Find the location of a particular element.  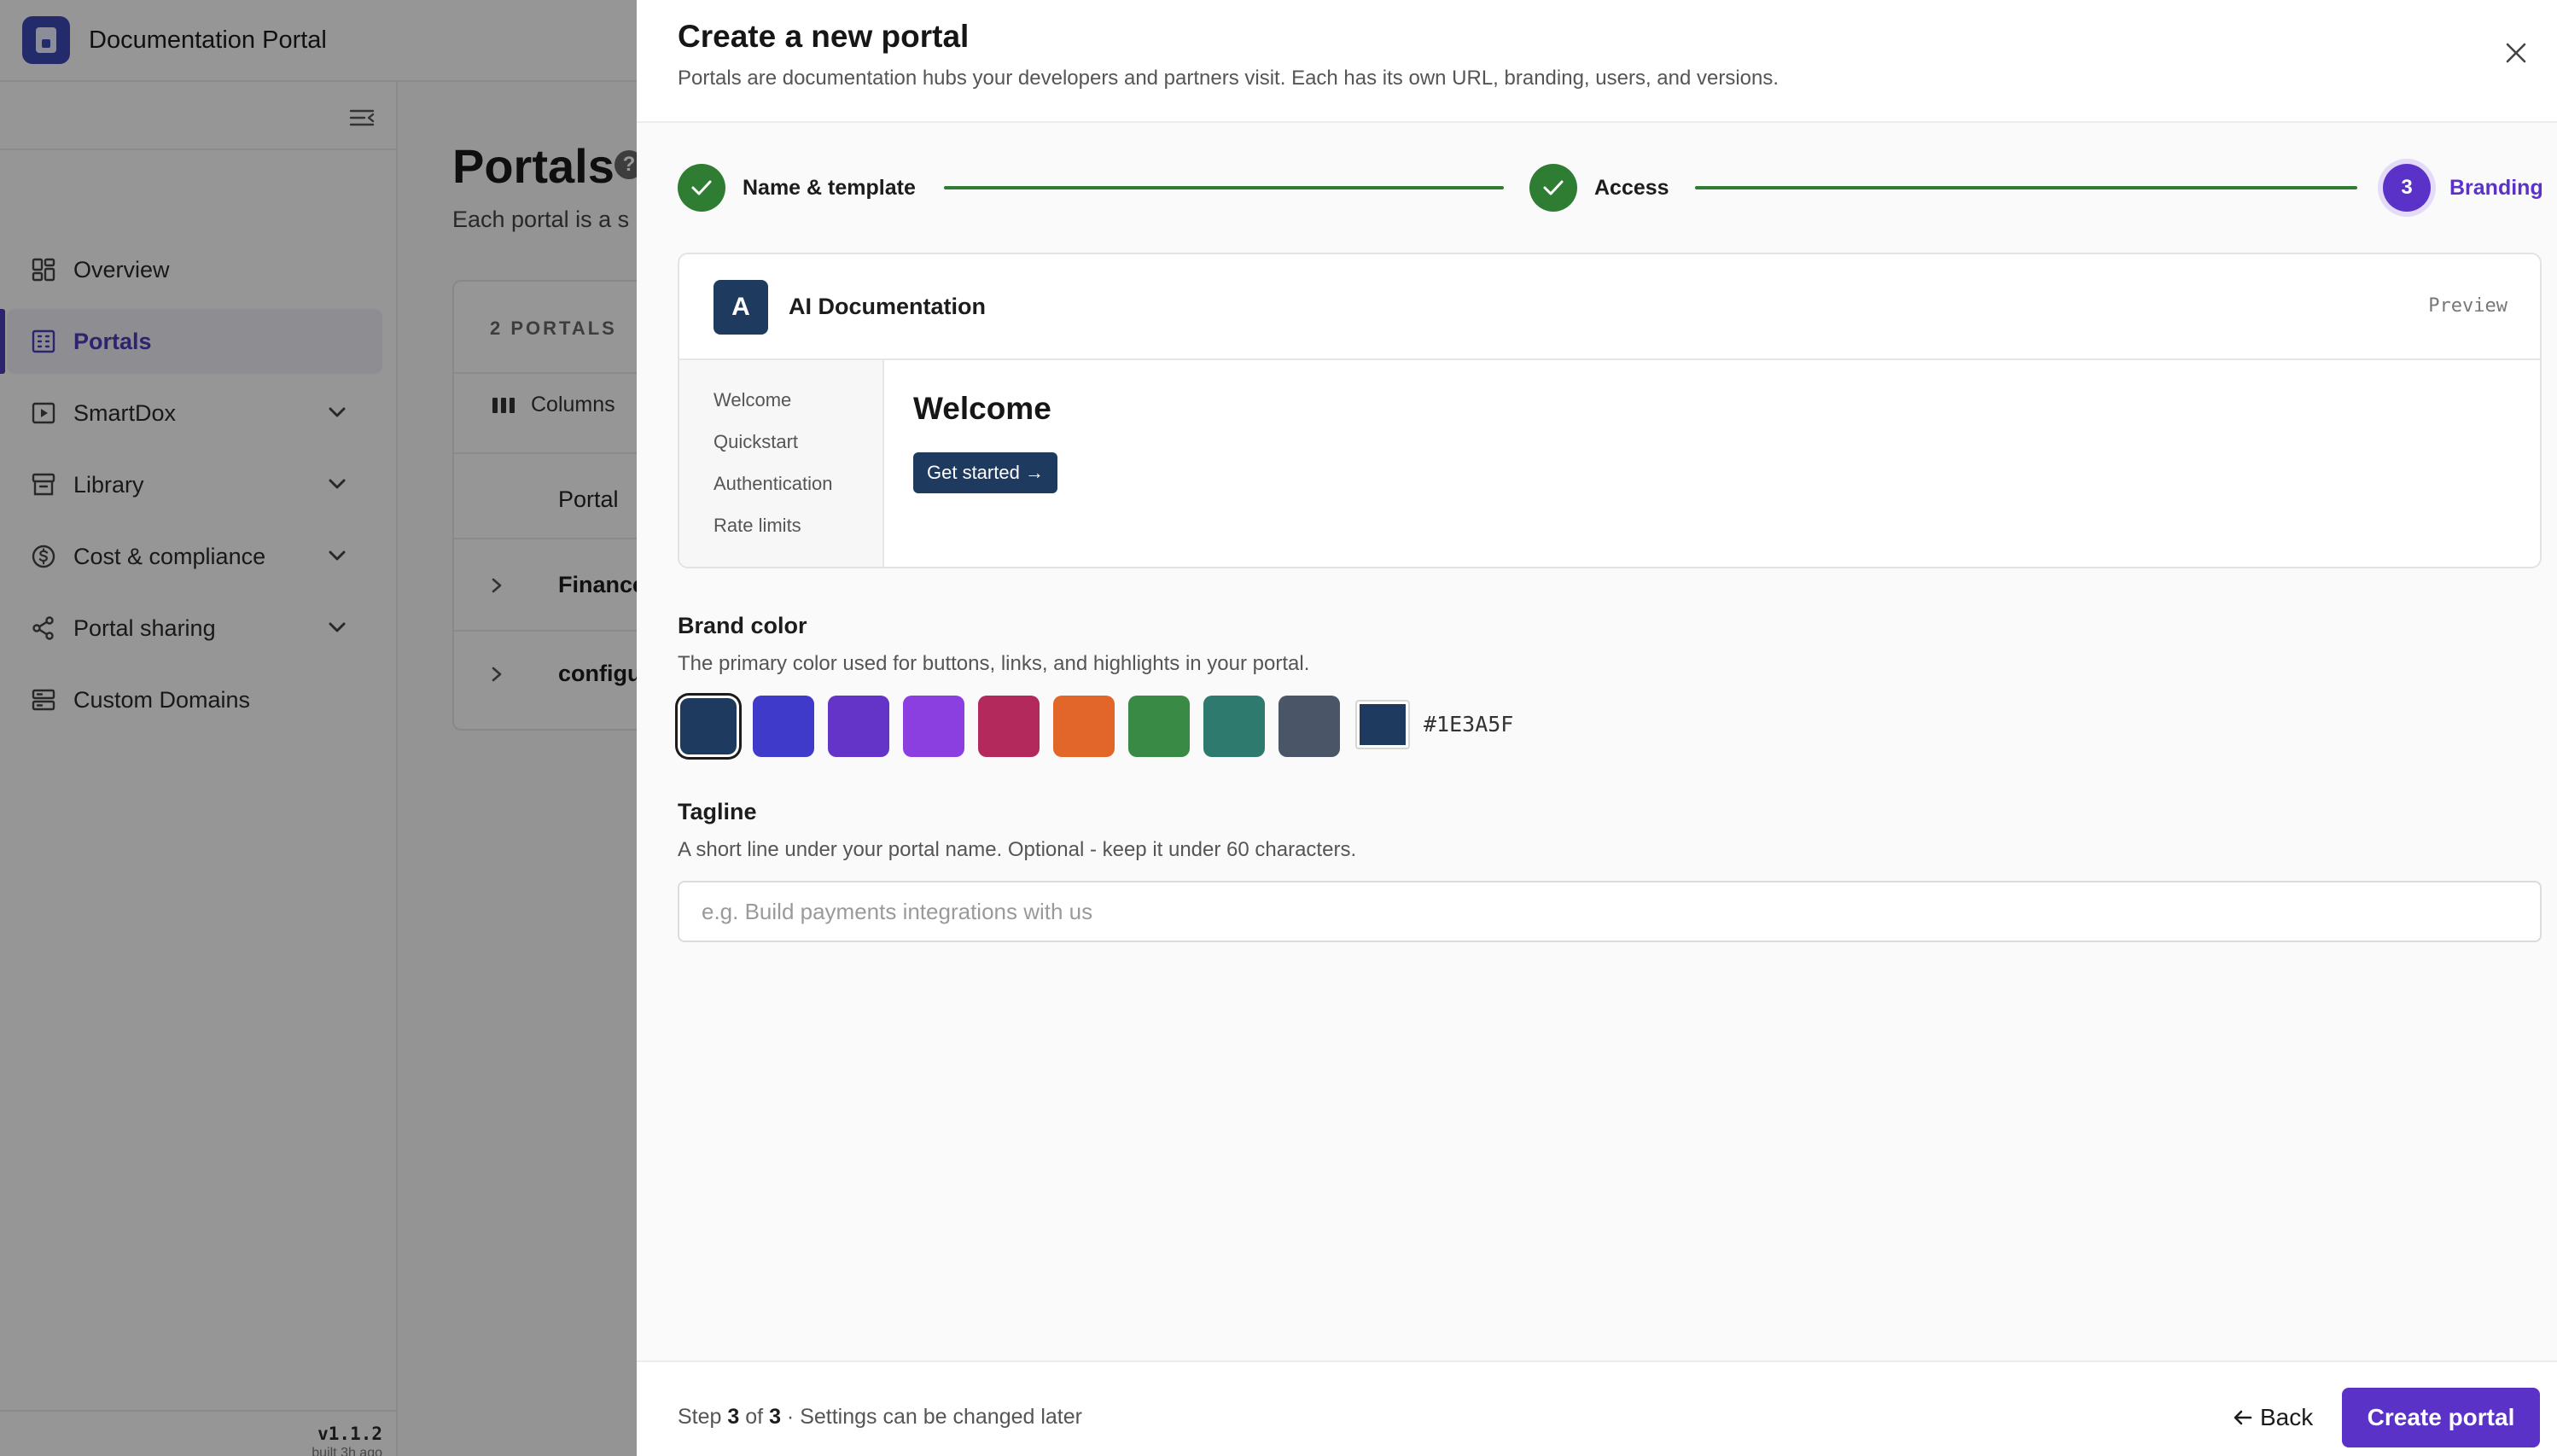

drawer-footer-divider is located at coordinates (1597, 1361).